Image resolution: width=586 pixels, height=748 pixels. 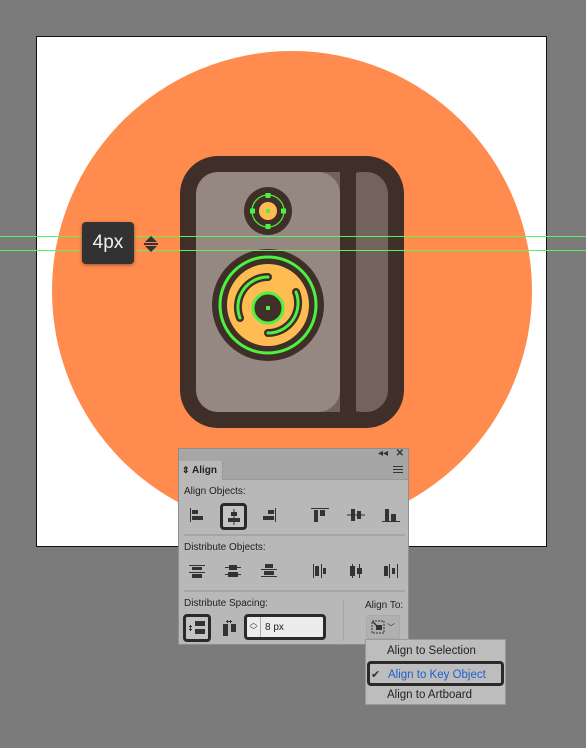 I want to click on vertical-align-bottom-icon, so click(x=391, y=515).